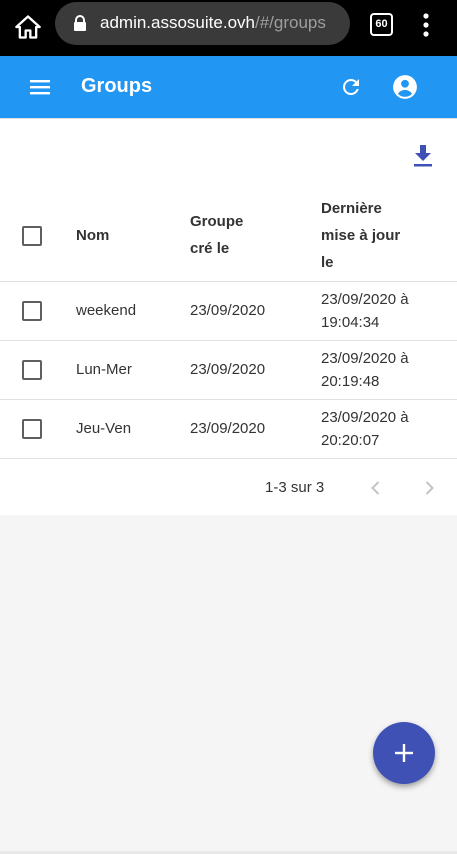 Image resolution: width=457 pixels, height=854 pixels. Describe the element at coordinates (295, 487) in the screenshot. I see `pagination-range: 1-3 sur 3` at that location.